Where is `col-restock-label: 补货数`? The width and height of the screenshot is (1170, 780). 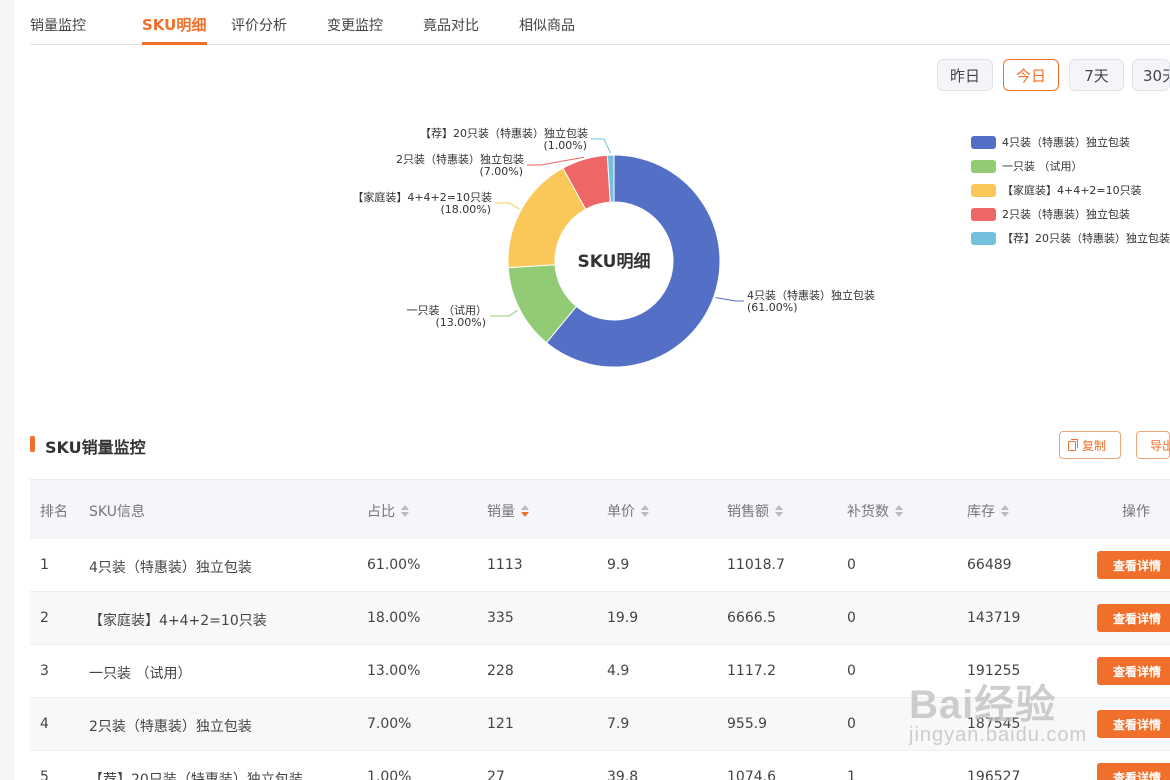 col-restock-label: 补货数 is located at coordinates (868, 512).